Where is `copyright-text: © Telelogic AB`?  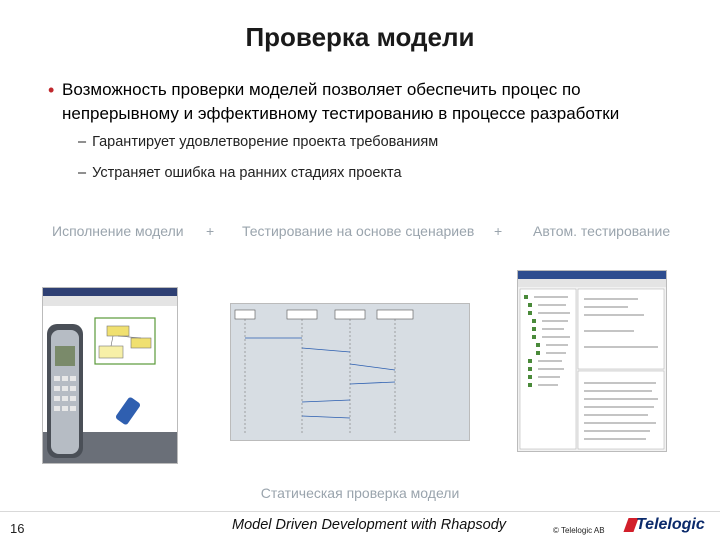 copyright-text: © Telelogic AB is located at coordinates (579, 530).